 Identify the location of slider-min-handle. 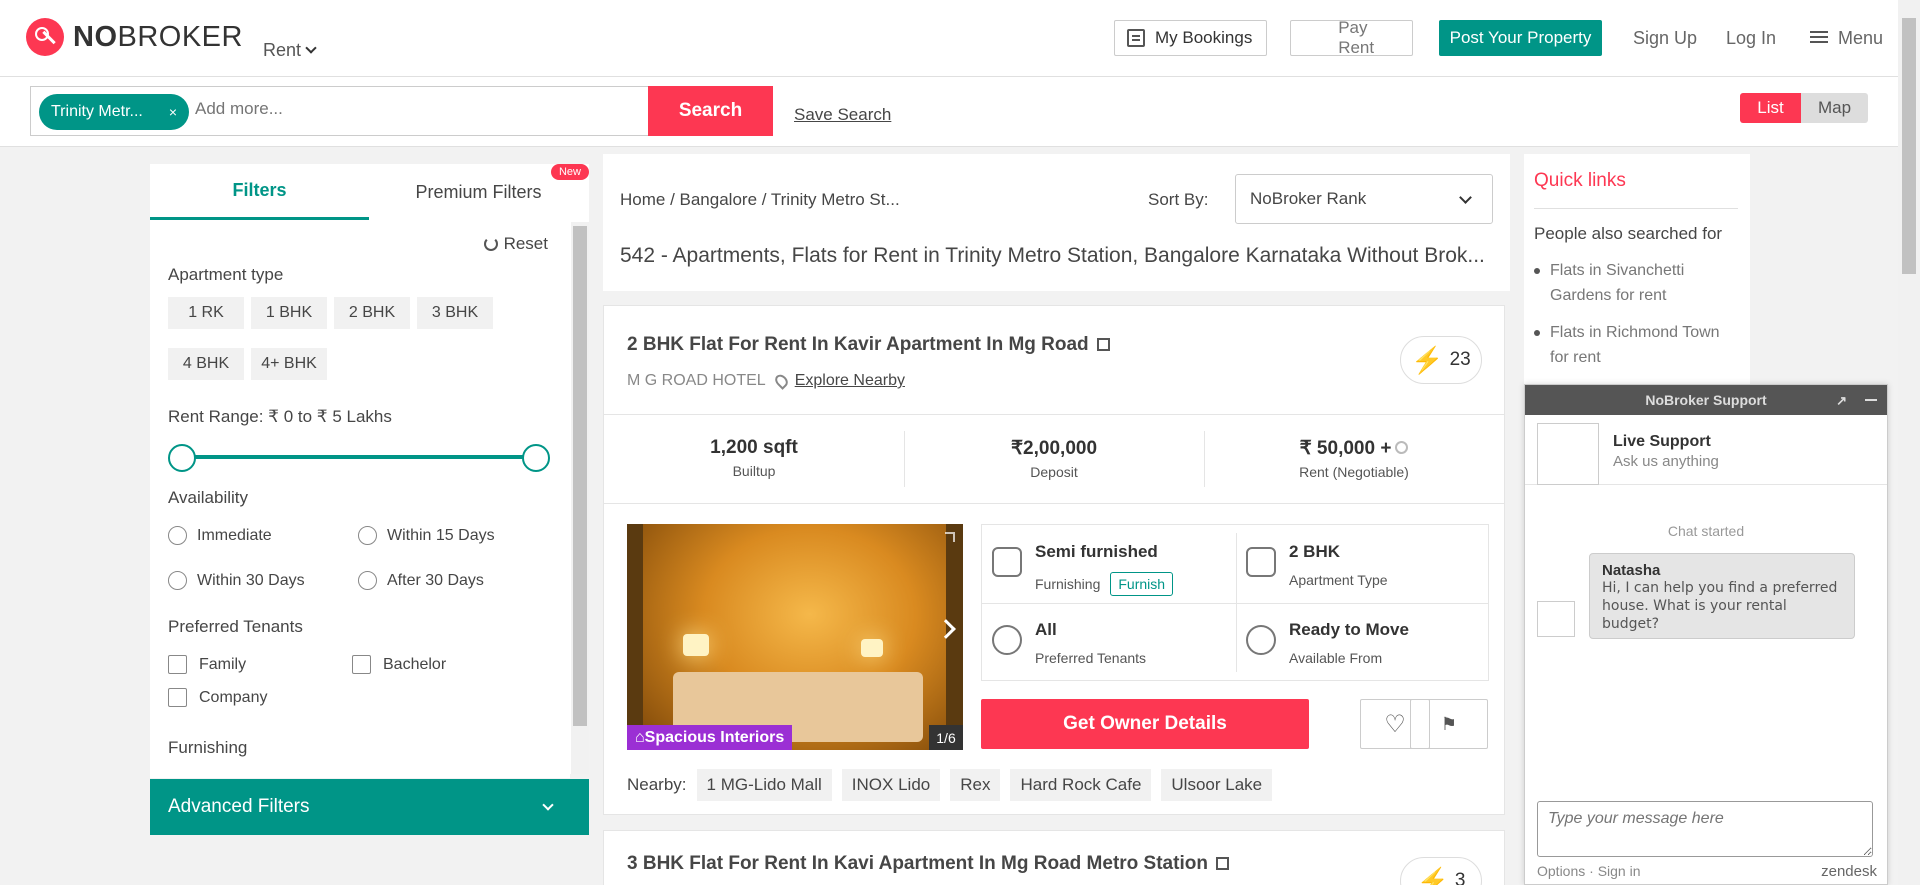
(182, 458).